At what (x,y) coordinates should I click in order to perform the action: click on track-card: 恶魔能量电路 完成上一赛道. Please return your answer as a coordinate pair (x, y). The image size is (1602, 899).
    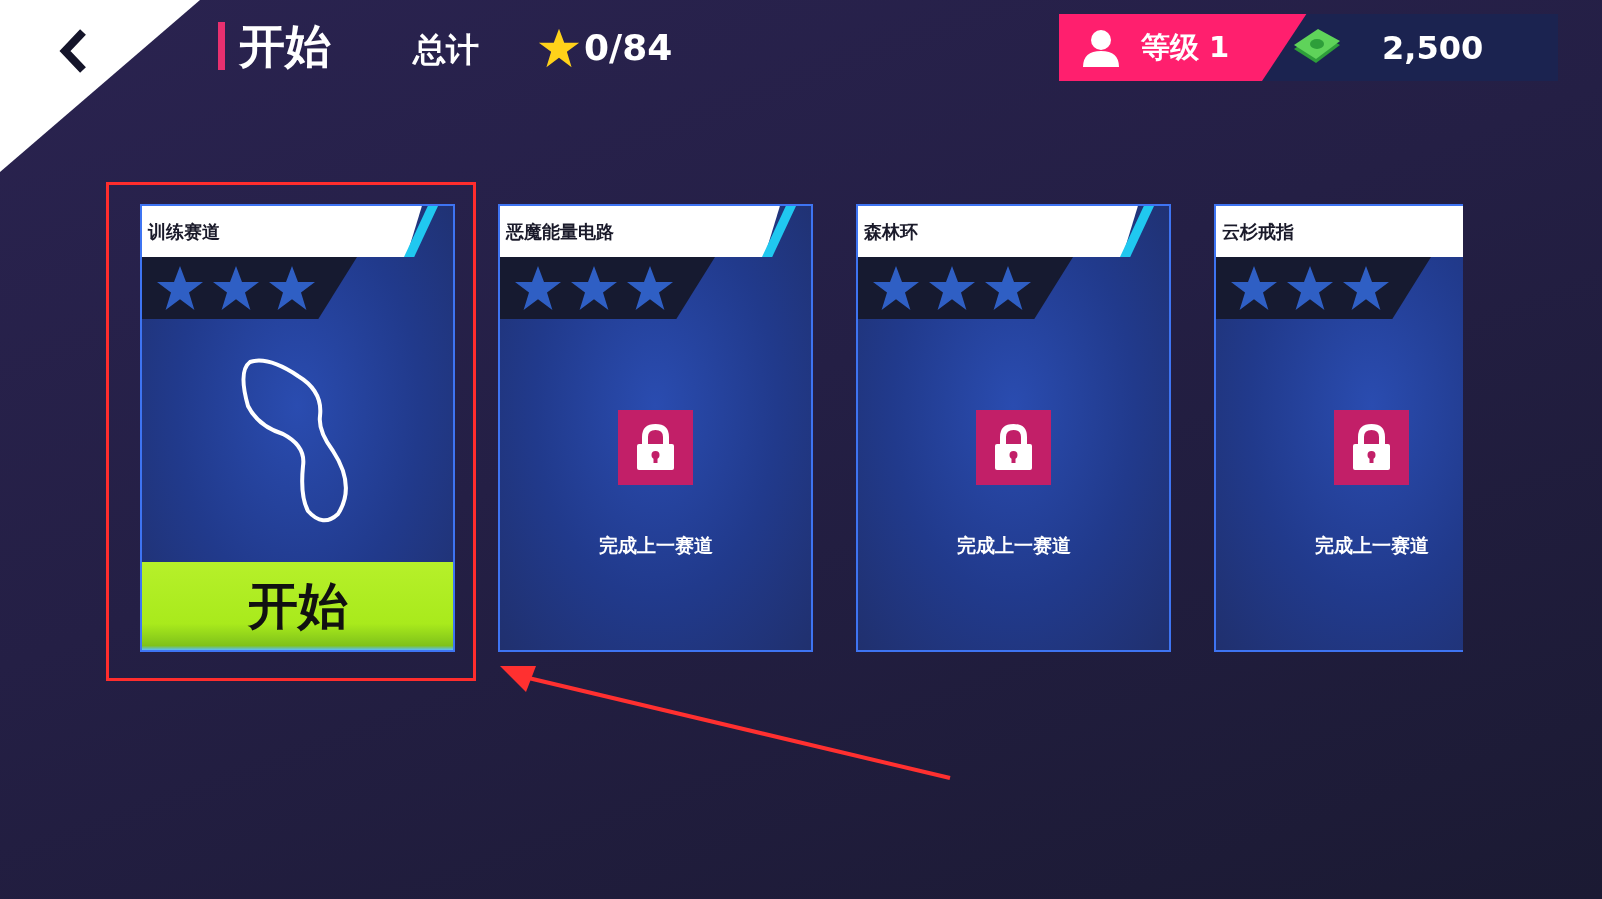
    Looking at the image, I should click on (655, 428).